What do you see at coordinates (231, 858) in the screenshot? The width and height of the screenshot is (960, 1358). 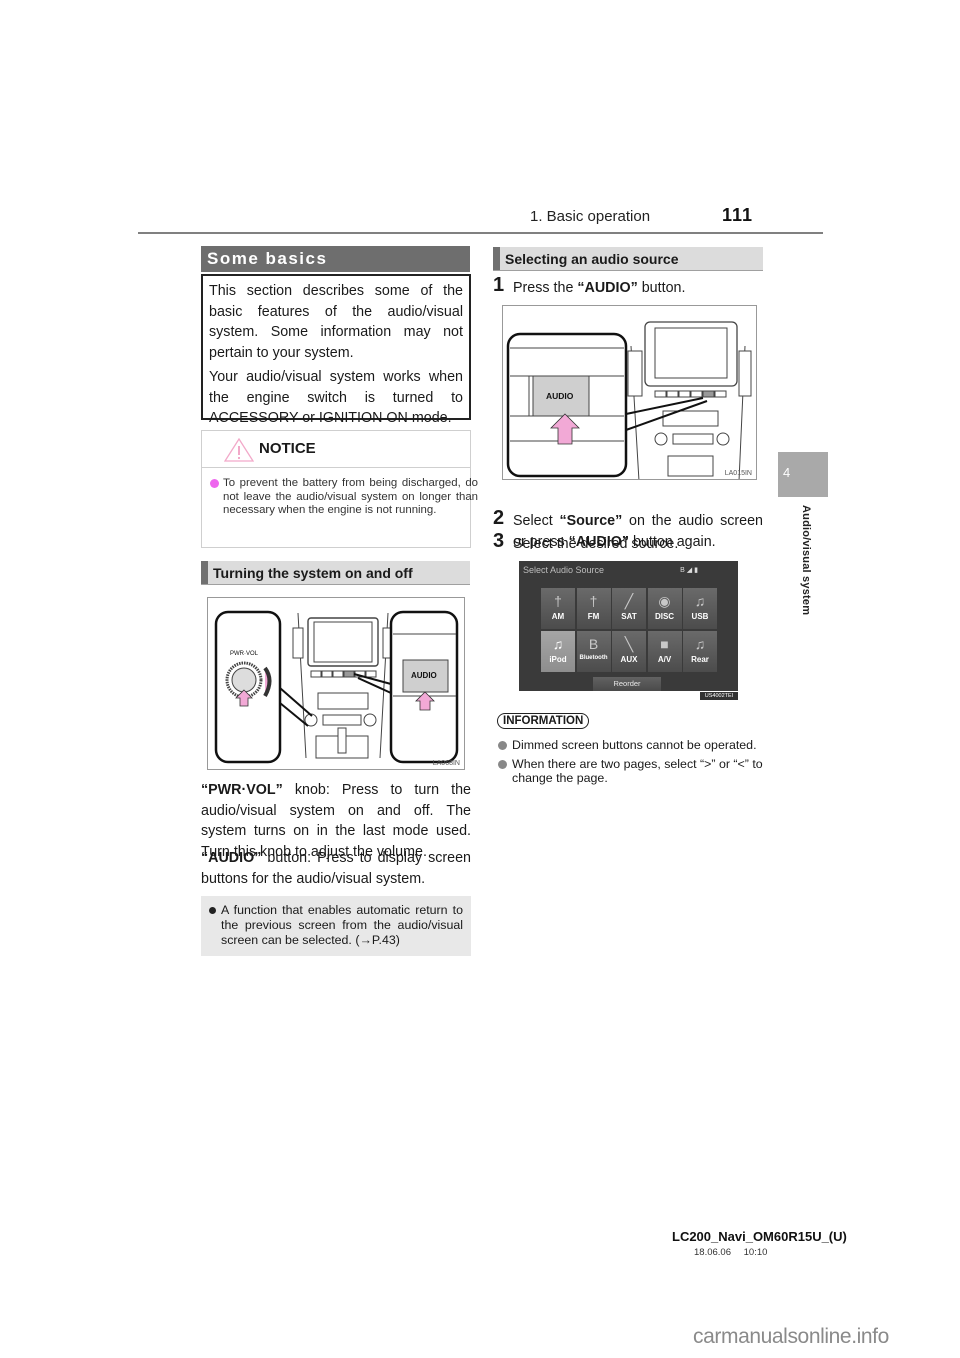 I see `audio-term: “AUDIO”` at bounding box center [231, 858].